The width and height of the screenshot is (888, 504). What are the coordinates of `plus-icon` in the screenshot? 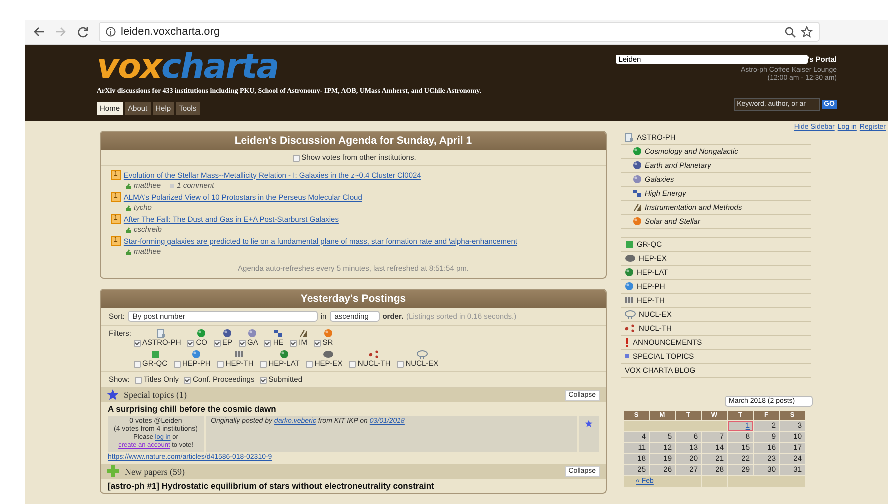 It's located at (113, 471).